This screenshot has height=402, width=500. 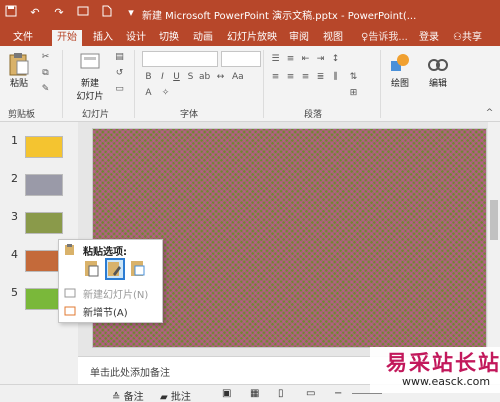 I want to click on collapse-ribbon-icon: ^, so click(x=489, y=113).